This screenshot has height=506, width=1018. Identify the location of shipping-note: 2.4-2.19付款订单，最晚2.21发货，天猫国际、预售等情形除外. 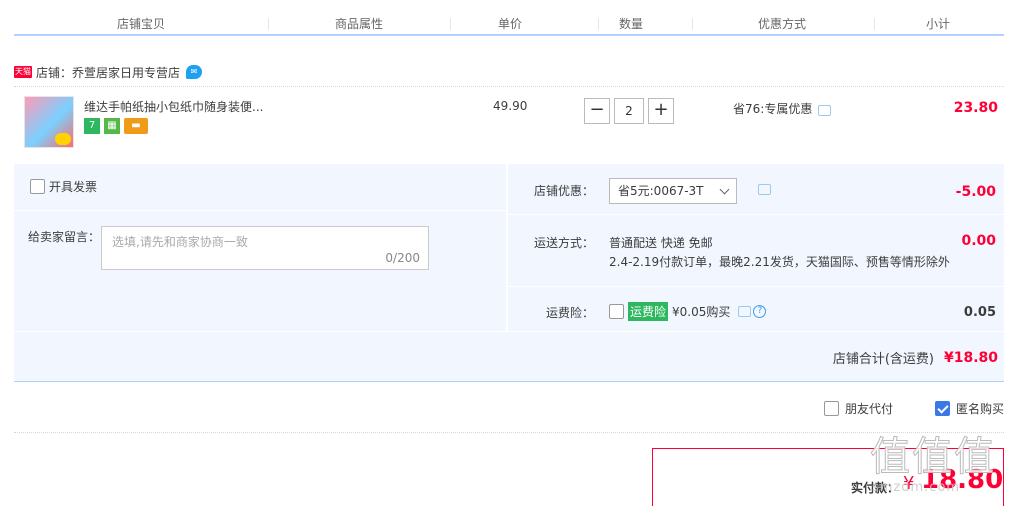
(779, 262).